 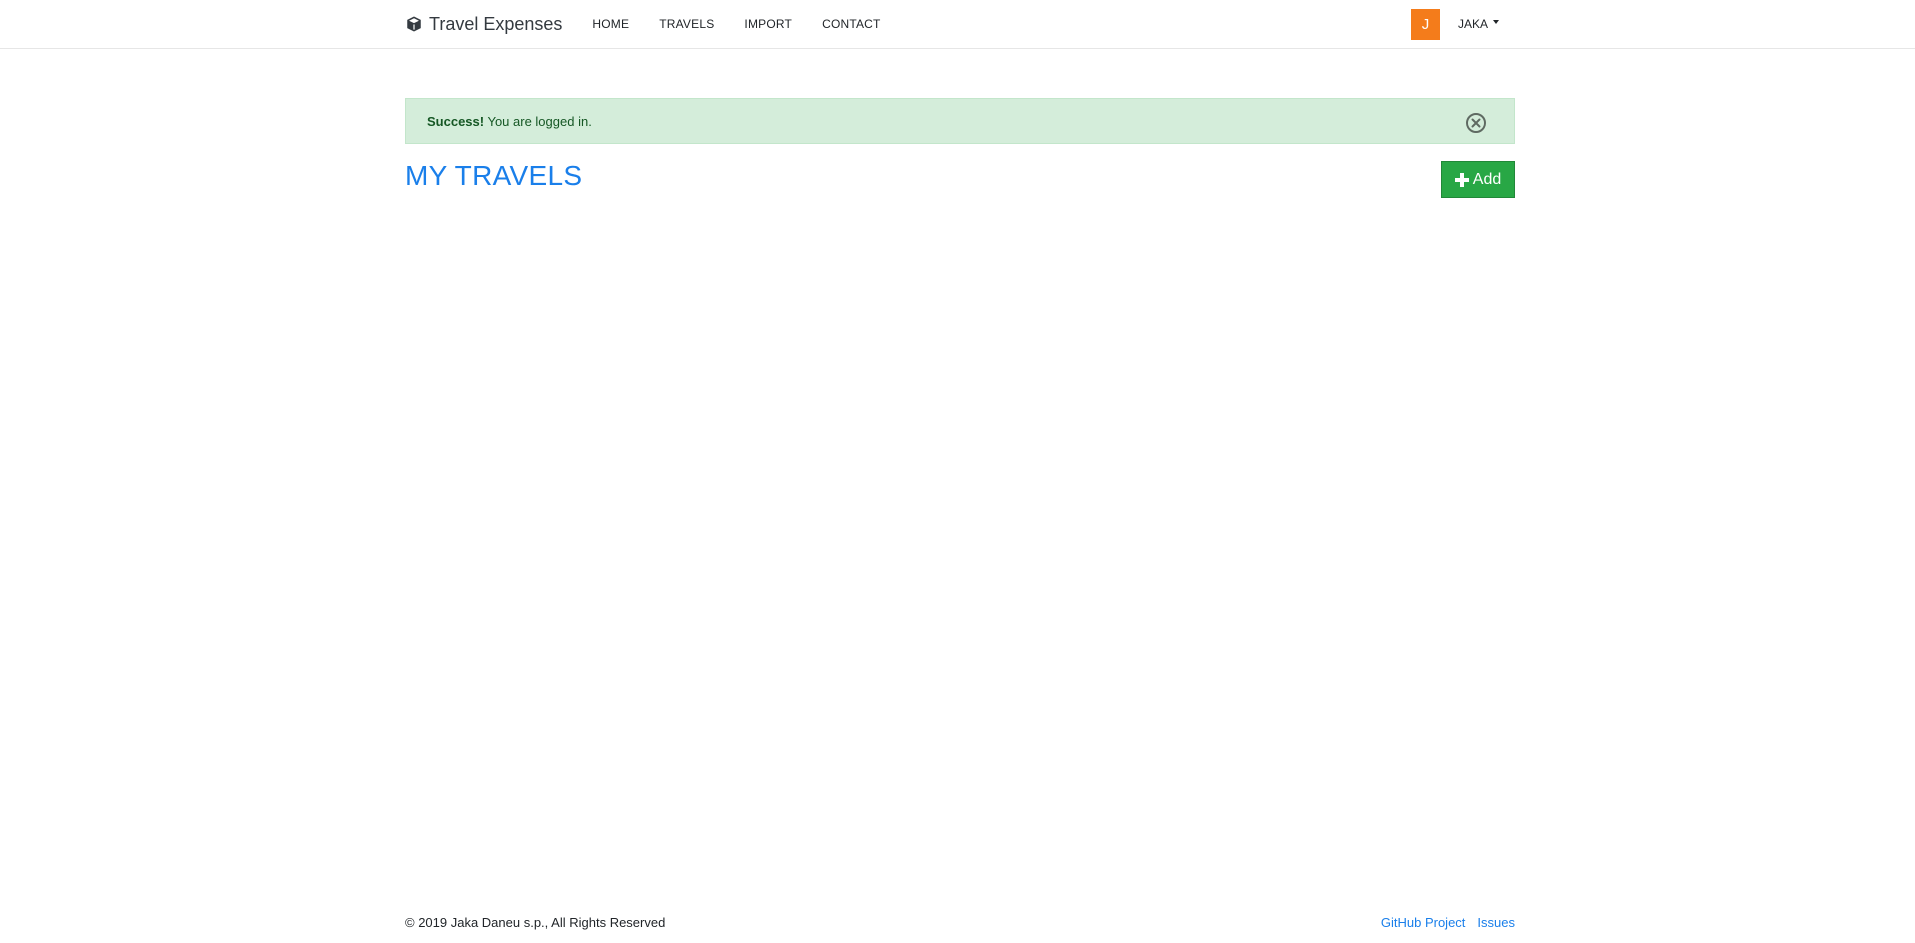 What do you see at coordinates (618, 24) in the screenshot?
I see `nav-item-home: HOME` at bounding box center [618, 24].